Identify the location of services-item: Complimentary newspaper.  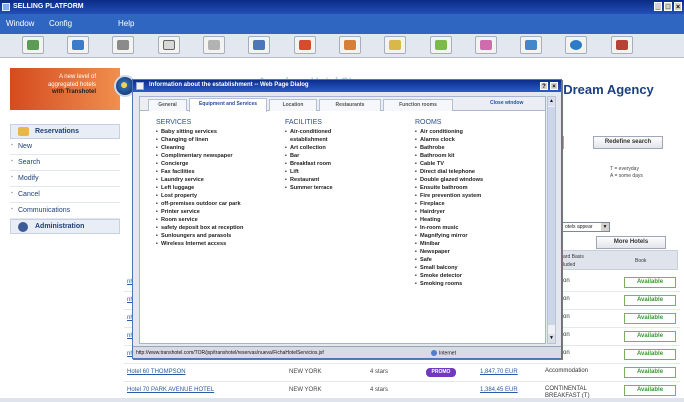
(220, 156).